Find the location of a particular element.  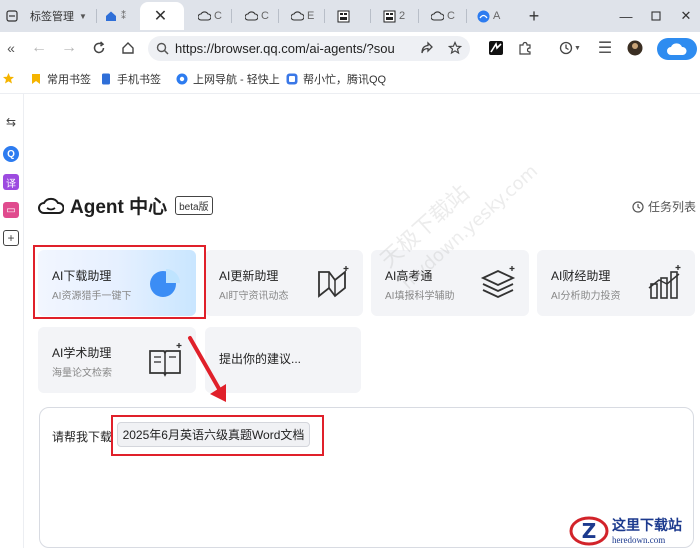

nav-icon is located at coordinates (182, 79).